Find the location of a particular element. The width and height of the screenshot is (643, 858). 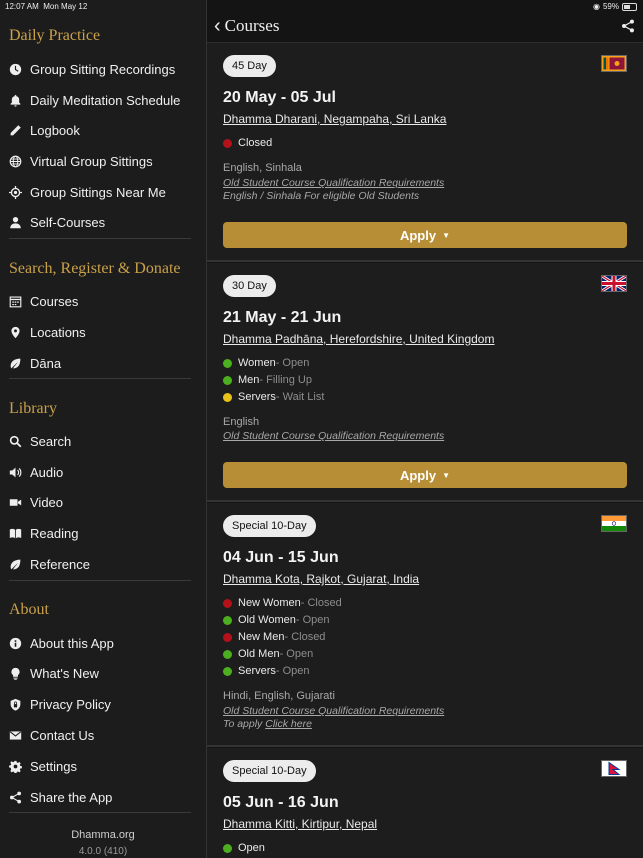

sidebar-item-contact-us: Contact Us is located at coordinates (104, 735).